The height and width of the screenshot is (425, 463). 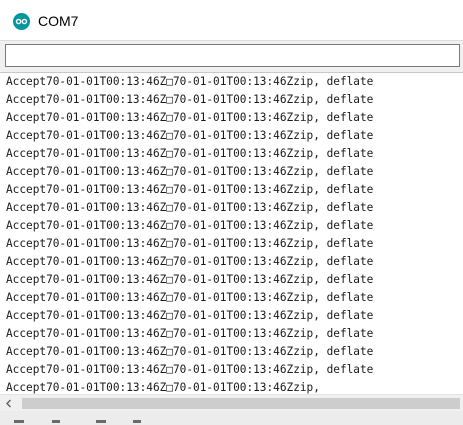 I want to click on scroll-left-button, so click(x=8, y=403).